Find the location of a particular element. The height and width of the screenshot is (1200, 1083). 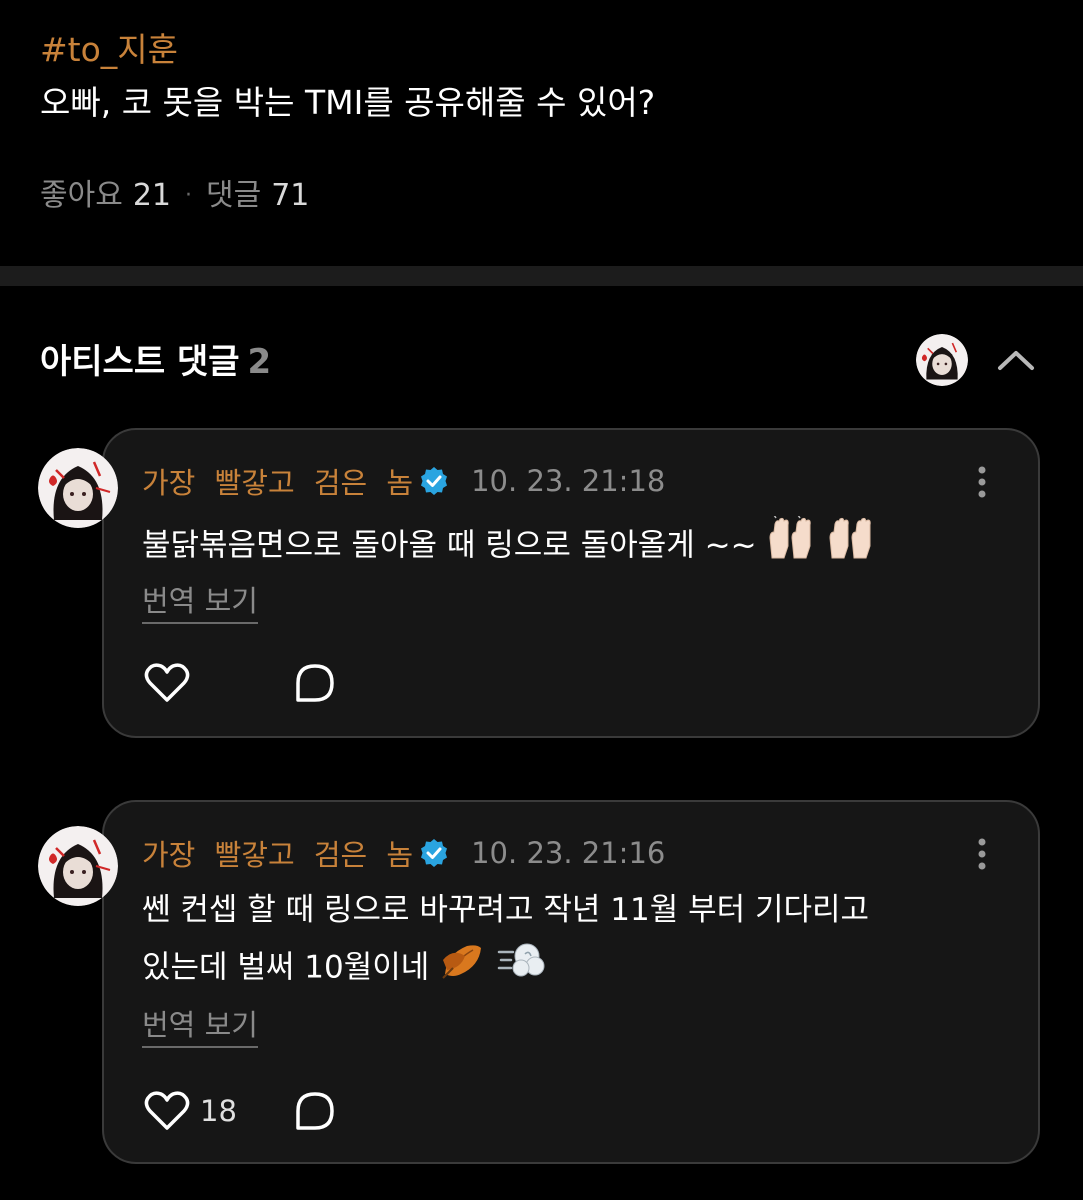

artist-avatar is located at coordinates (942, 360).